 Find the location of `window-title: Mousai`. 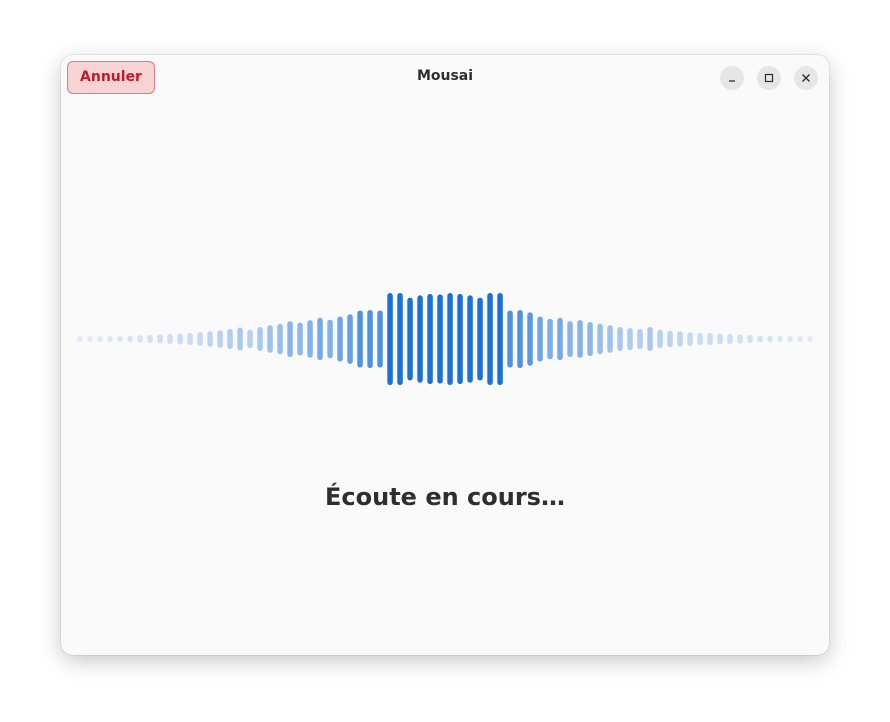

window-title: Mousai is located at coordinates (445, 76).